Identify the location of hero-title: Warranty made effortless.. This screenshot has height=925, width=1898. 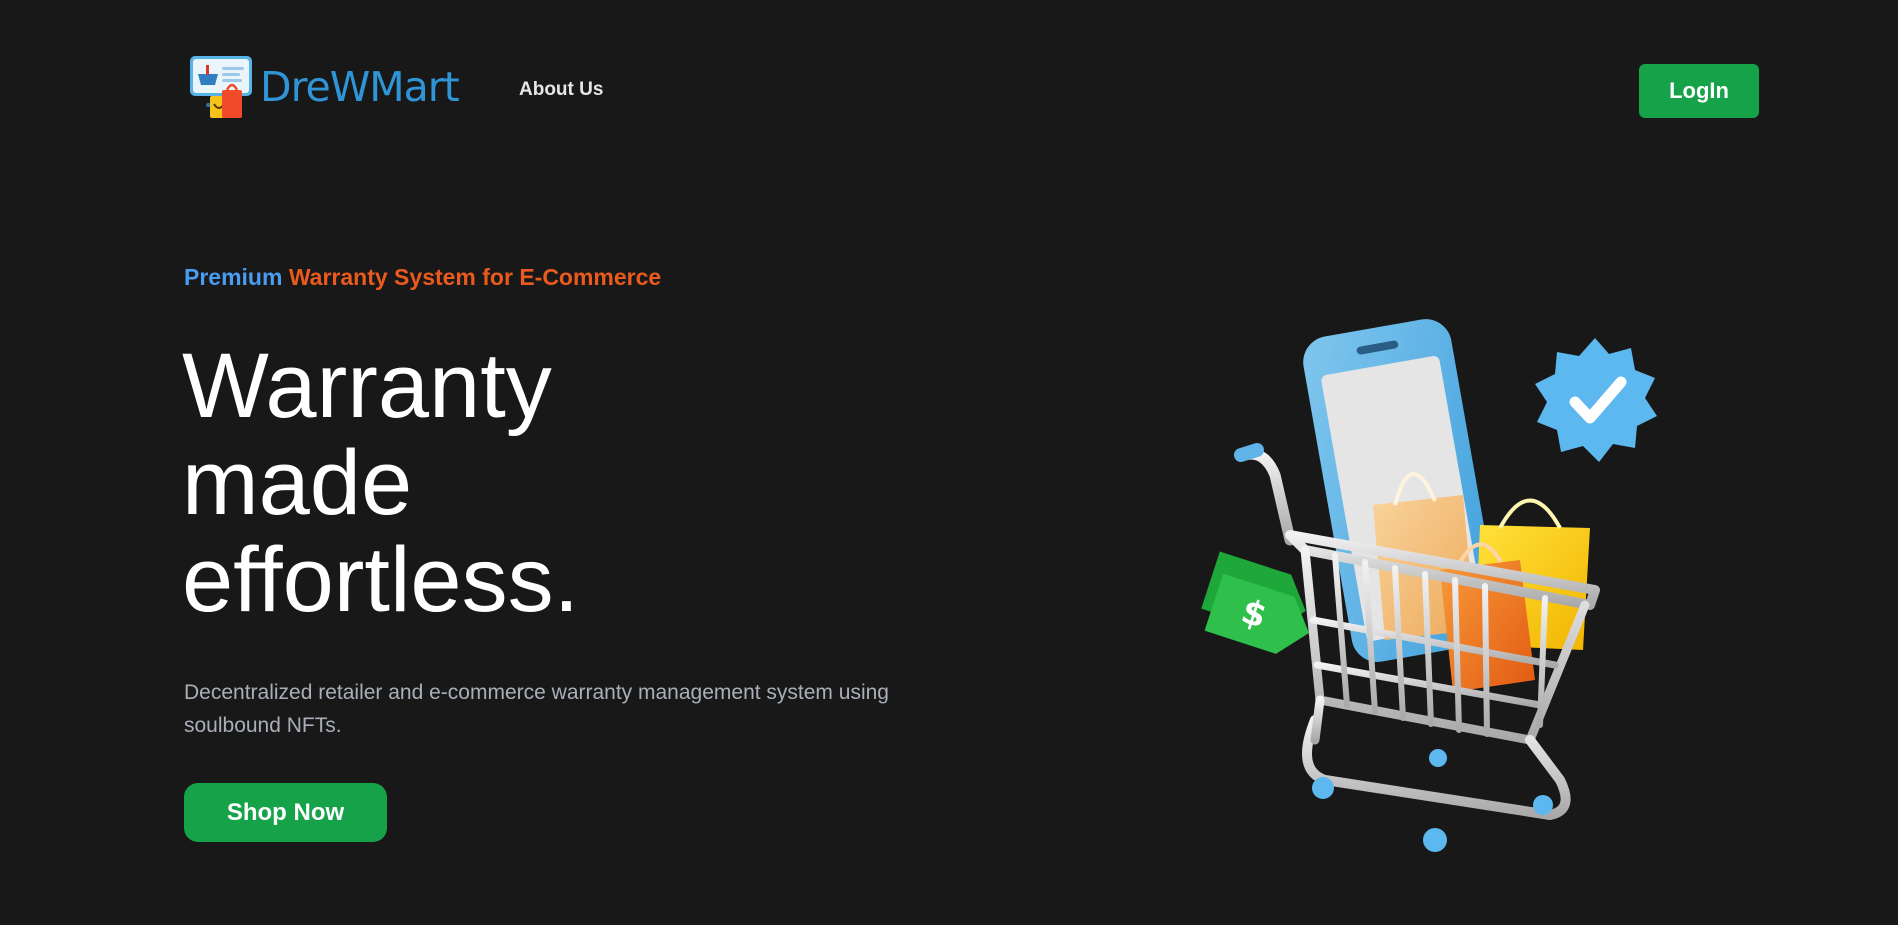
(380, 483).